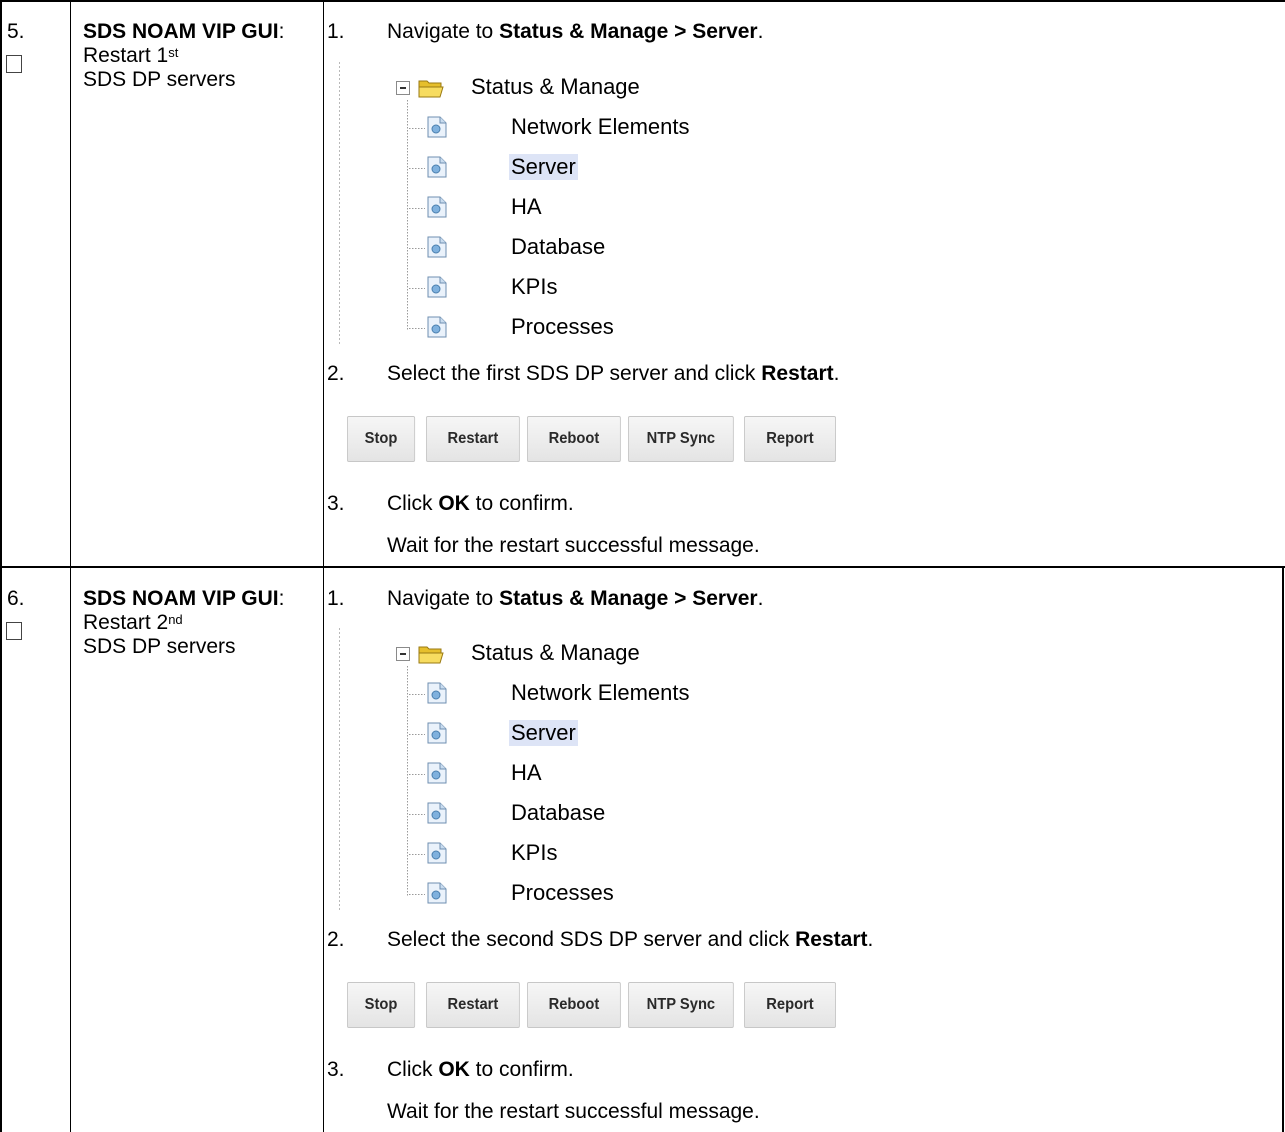  I want to click on table-border-top, so click(642, 1).